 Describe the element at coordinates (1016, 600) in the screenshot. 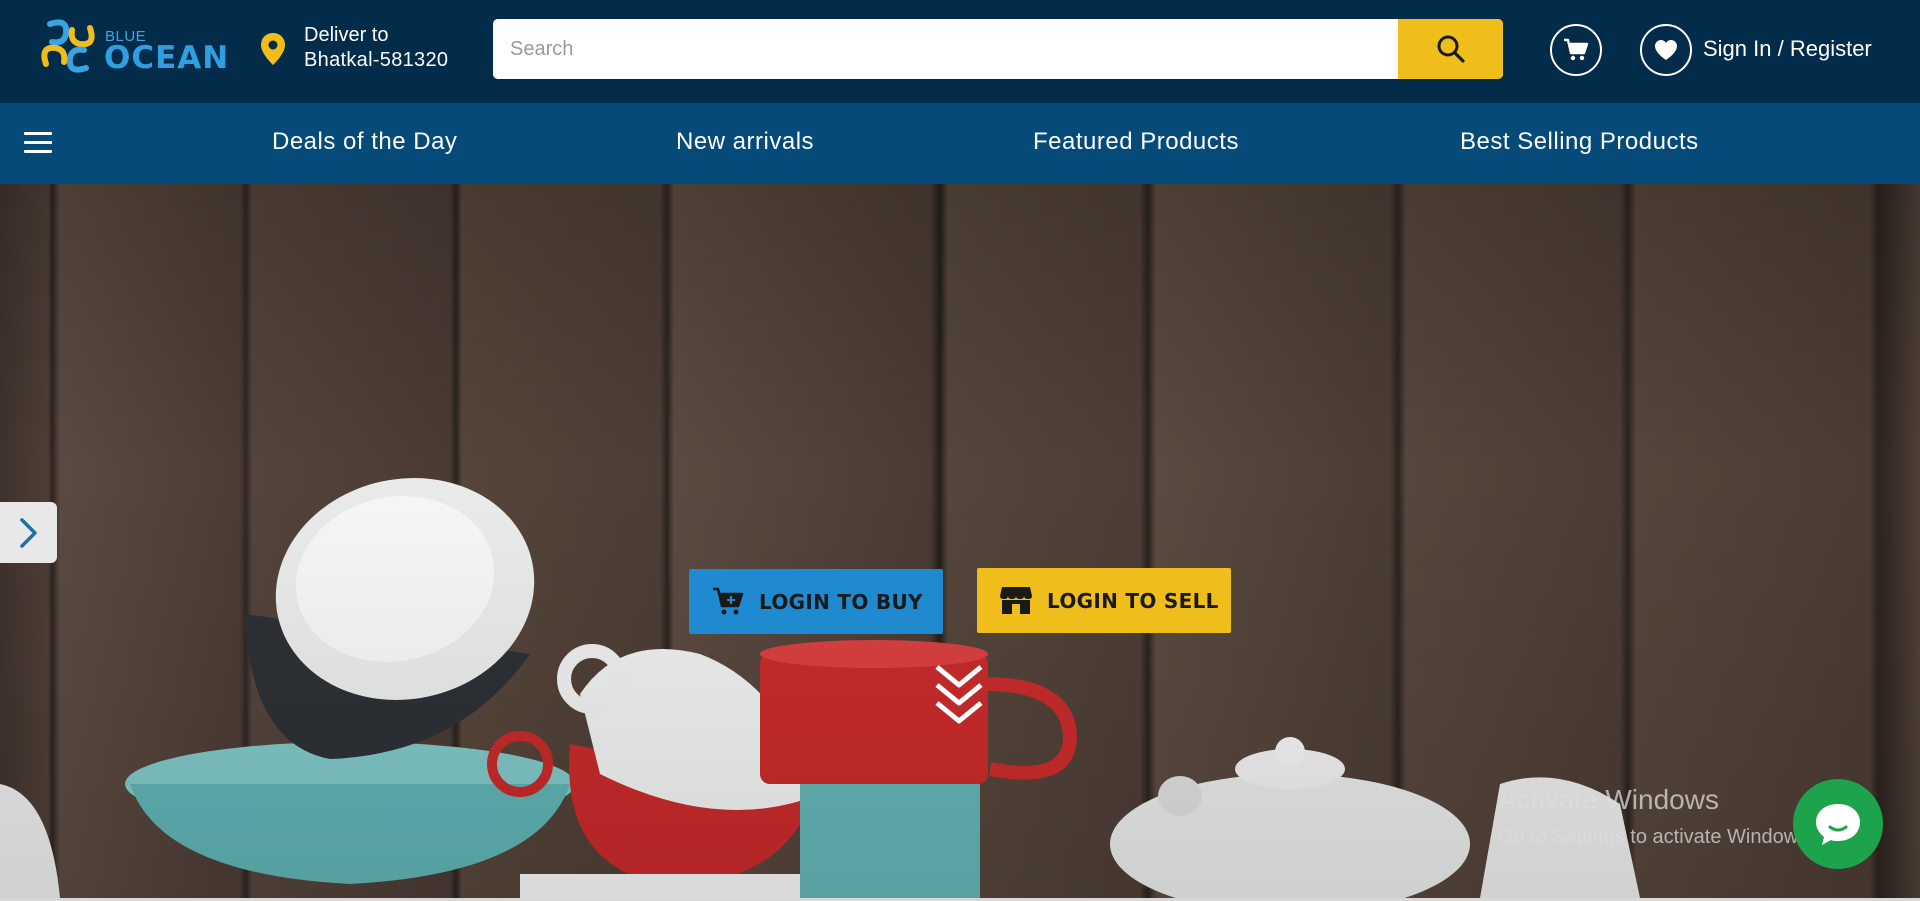

I see `store-icon` at that location.